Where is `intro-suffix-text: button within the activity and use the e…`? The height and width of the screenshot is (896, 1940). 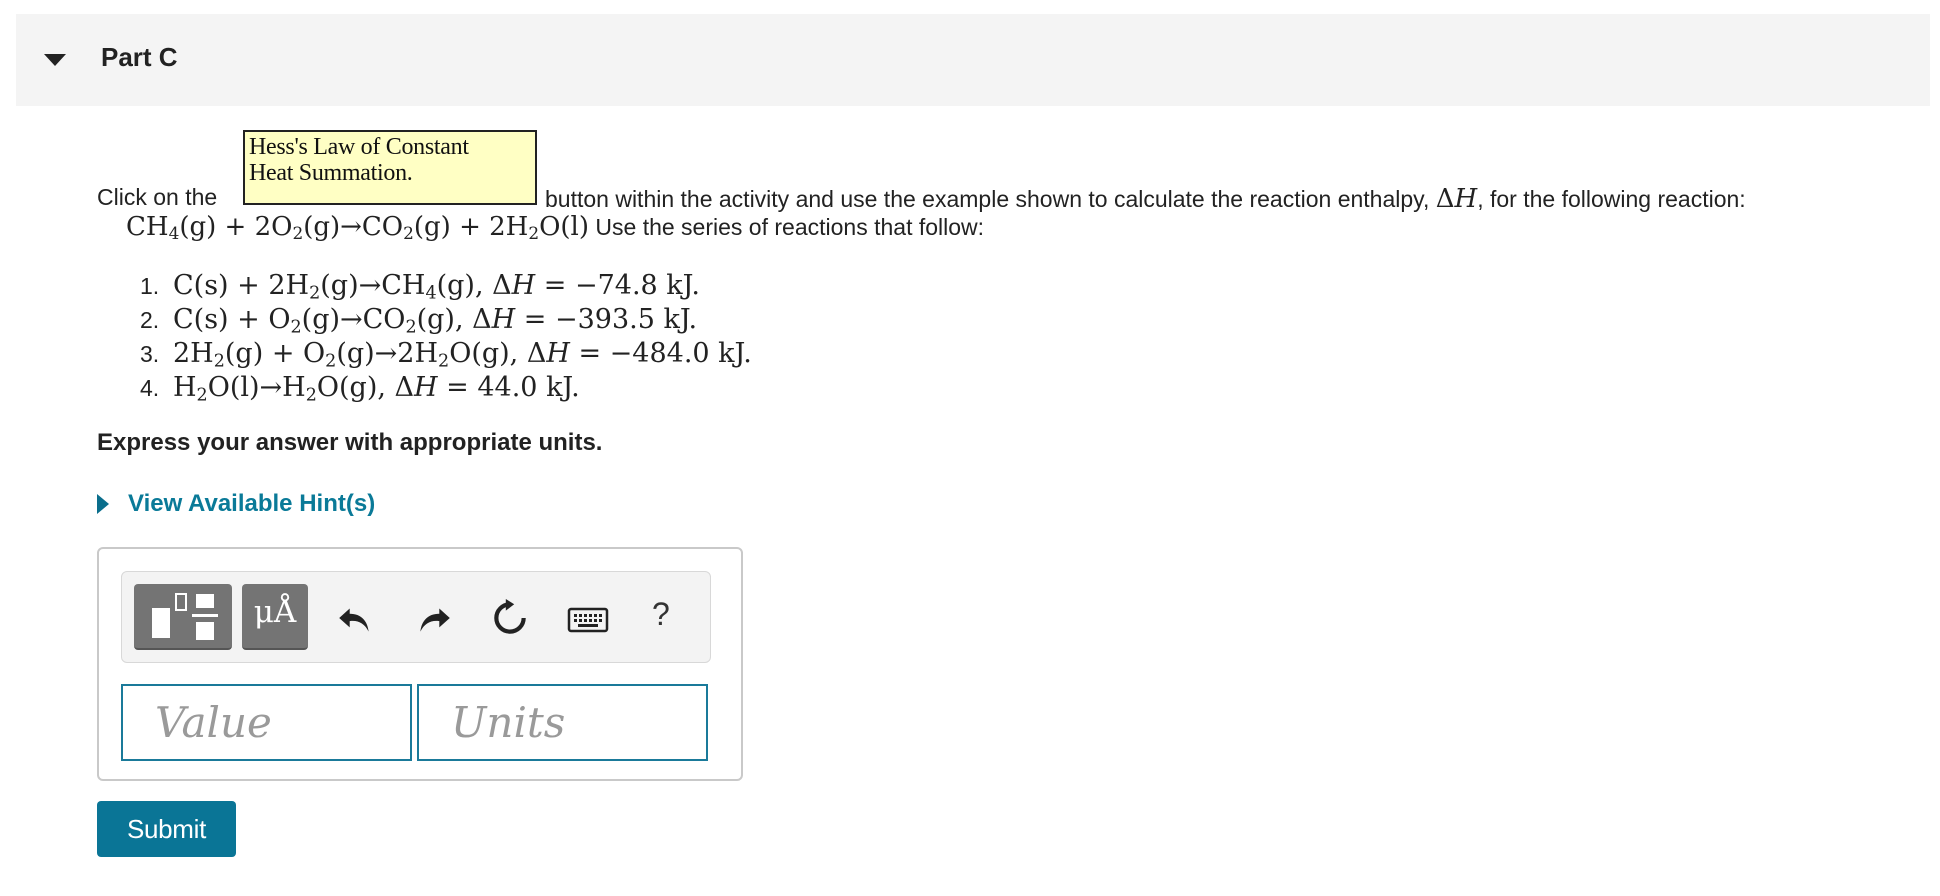
intro-suffix-text: button within the activity and use the e… is located at coordinates (987, 199).